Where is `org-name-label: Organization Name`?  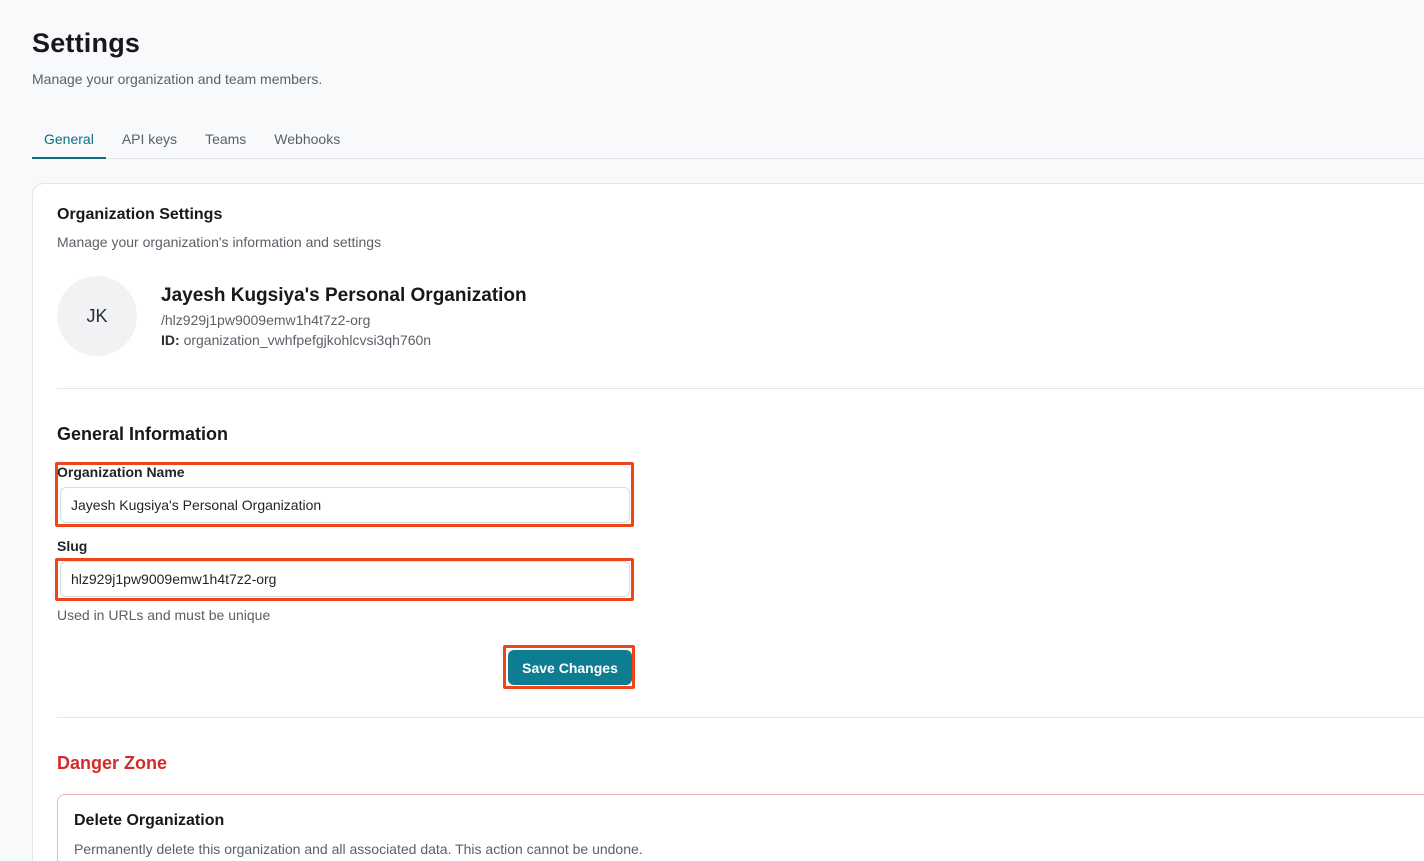
org-name-label: Organization Name is located at coordinates (121, 472).